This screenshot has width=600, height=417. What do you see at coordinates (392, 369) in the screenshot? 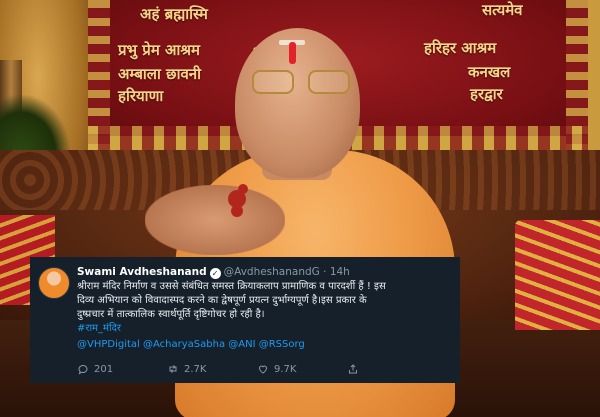
I see `share-button` at bounding box center [392, 369].